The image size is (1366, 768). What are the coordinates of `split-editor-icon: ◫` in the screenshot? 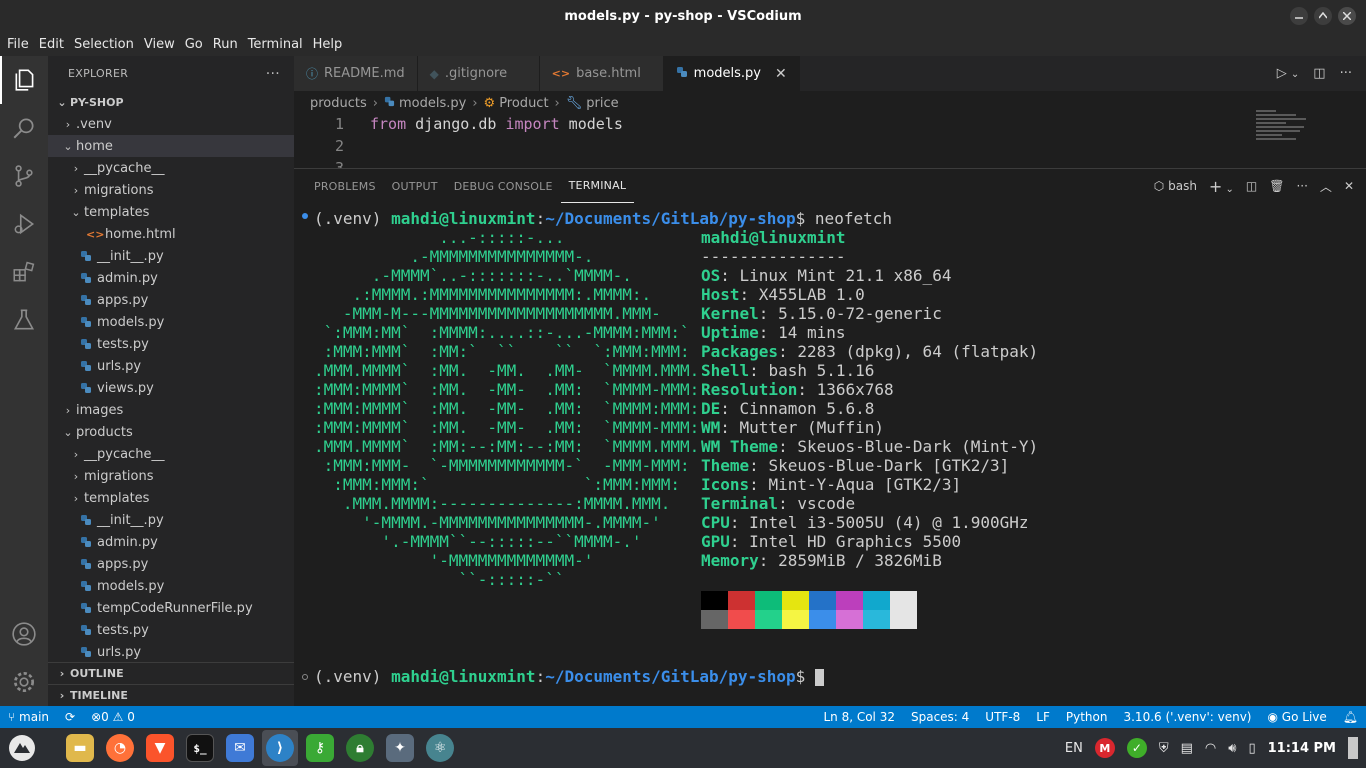 It's located at (1319, 73).